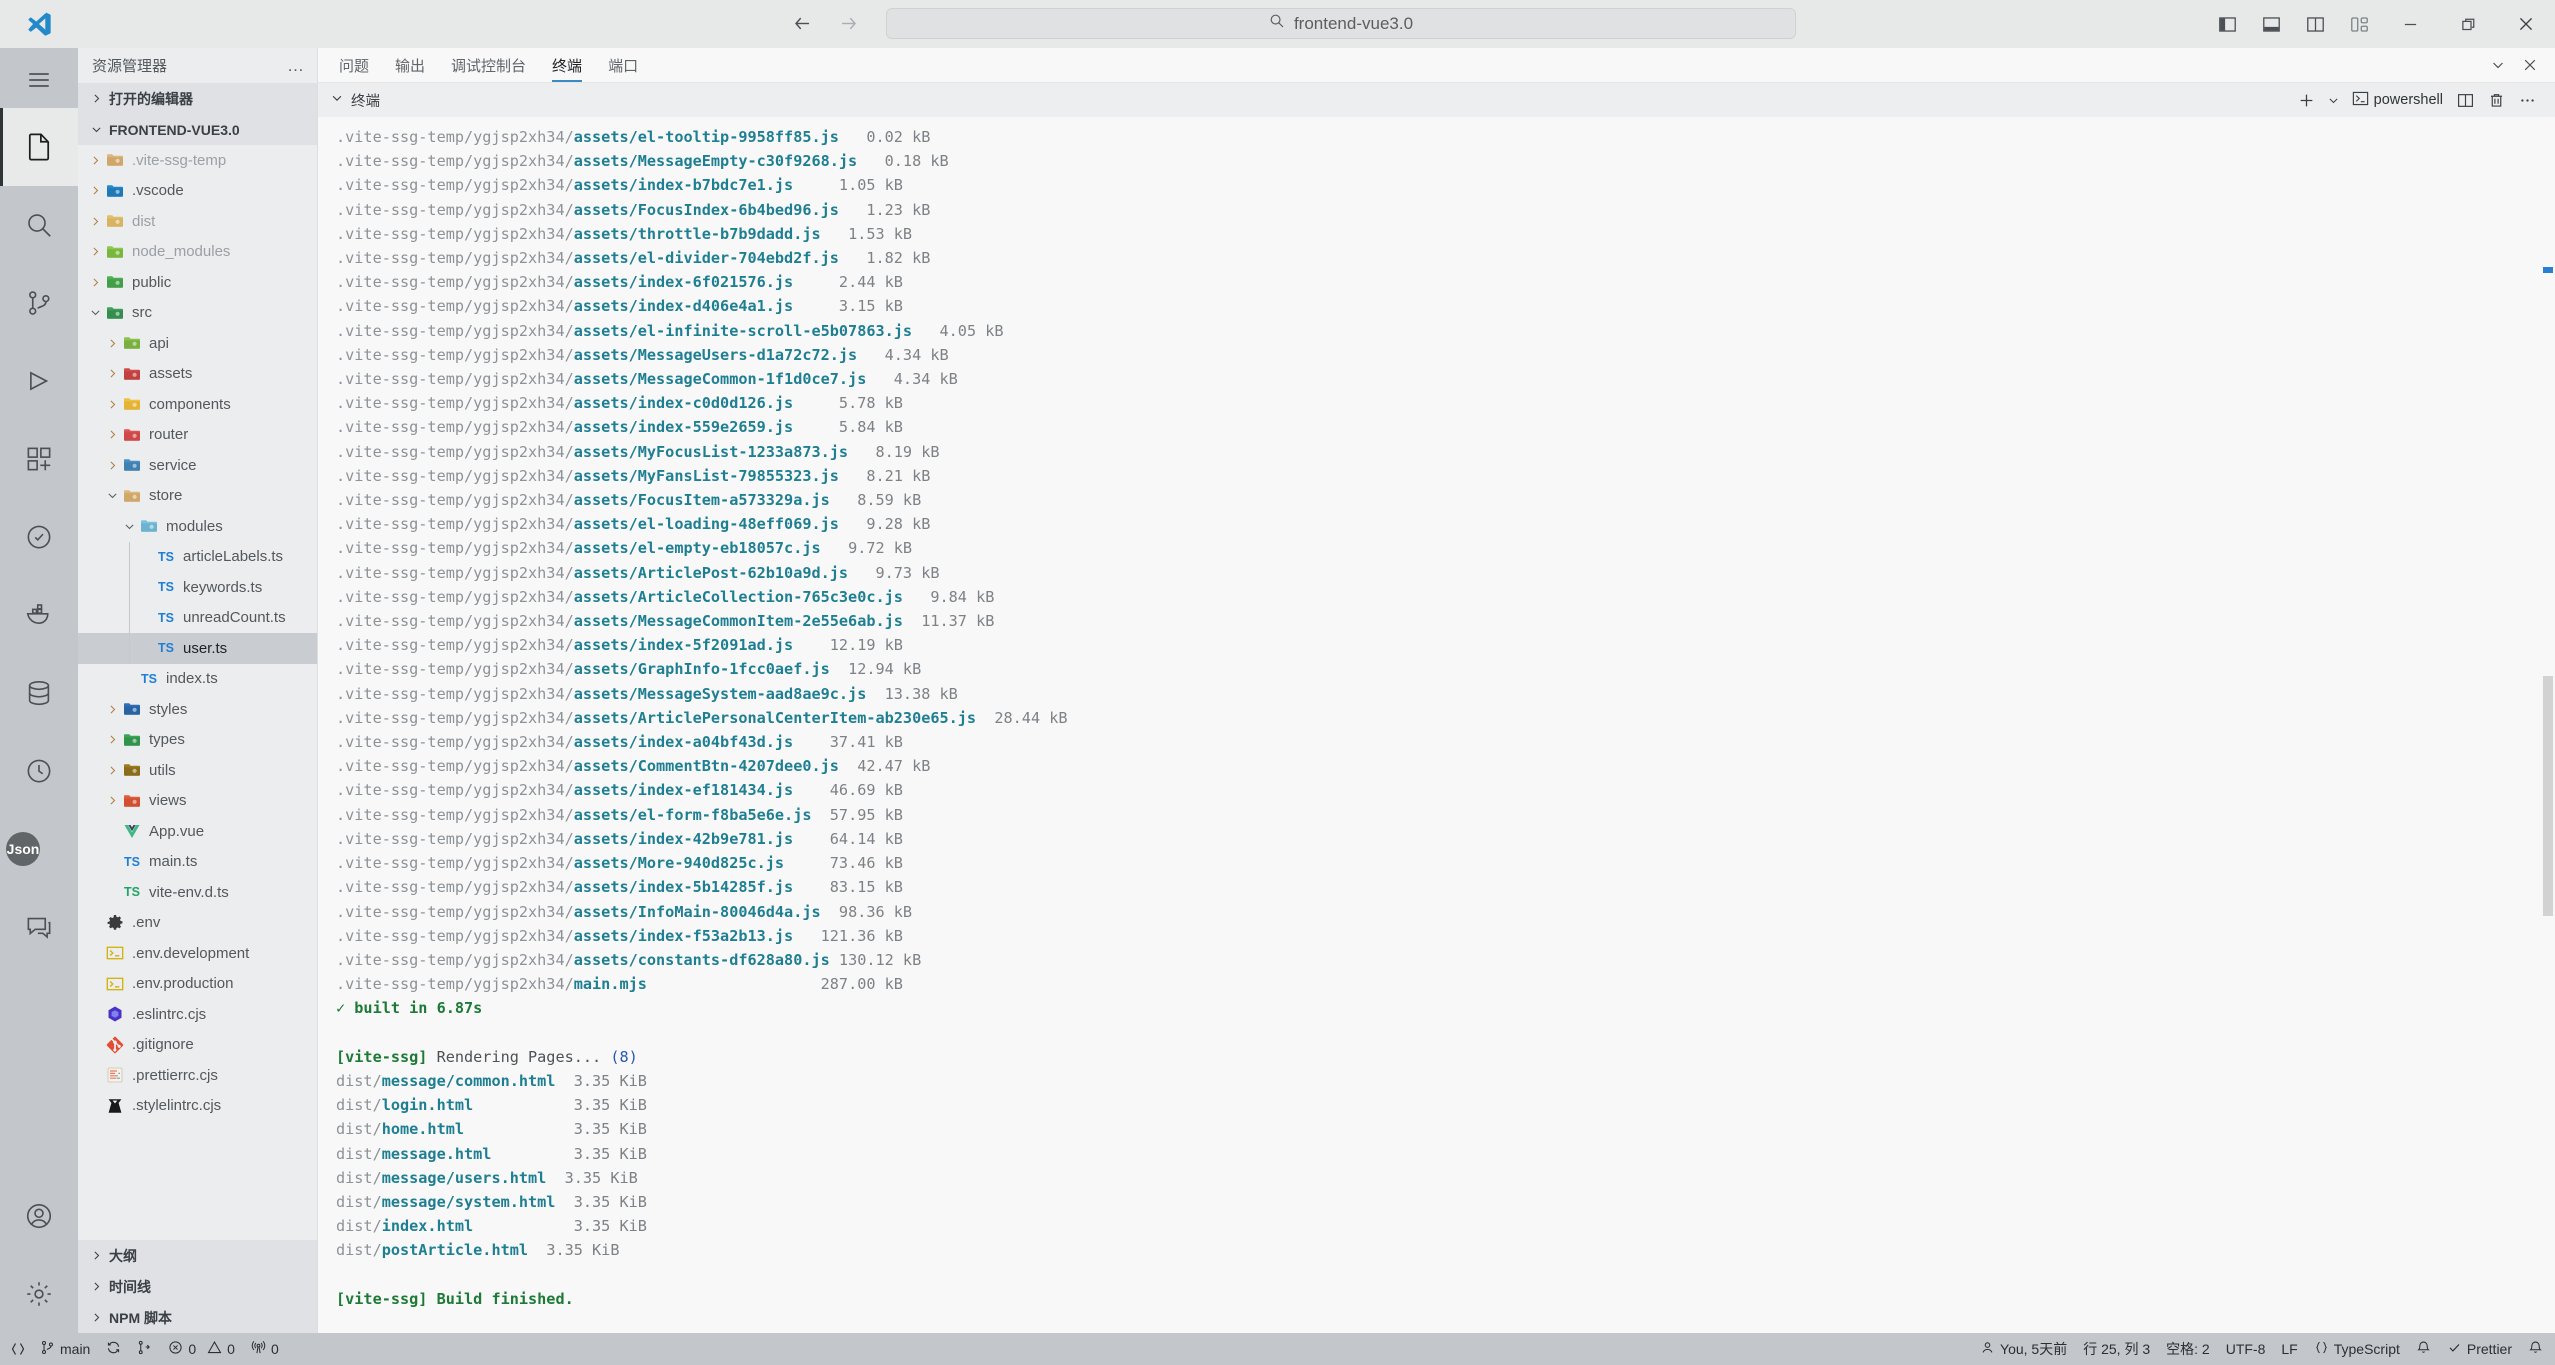 The image size is (2555, 1365). I want to click on status-changes-button, so click(144, 1349).